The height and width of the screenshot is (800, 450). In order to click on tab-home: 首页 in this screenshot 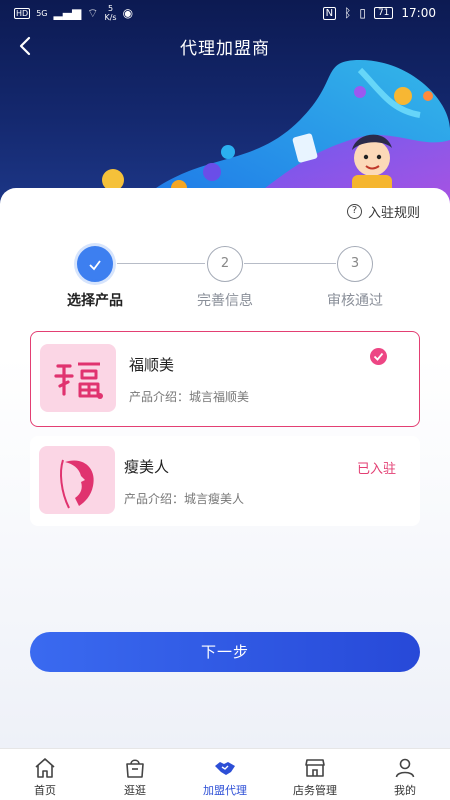, I will do `click(45, 774)`.